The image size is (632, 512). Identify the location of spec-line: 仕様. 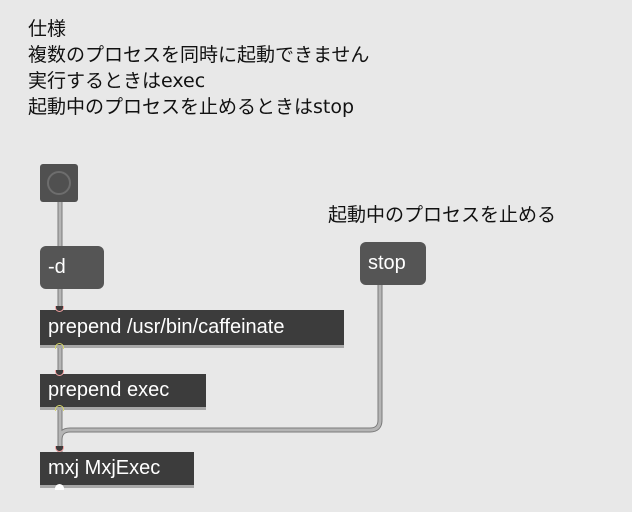
(47, 29).